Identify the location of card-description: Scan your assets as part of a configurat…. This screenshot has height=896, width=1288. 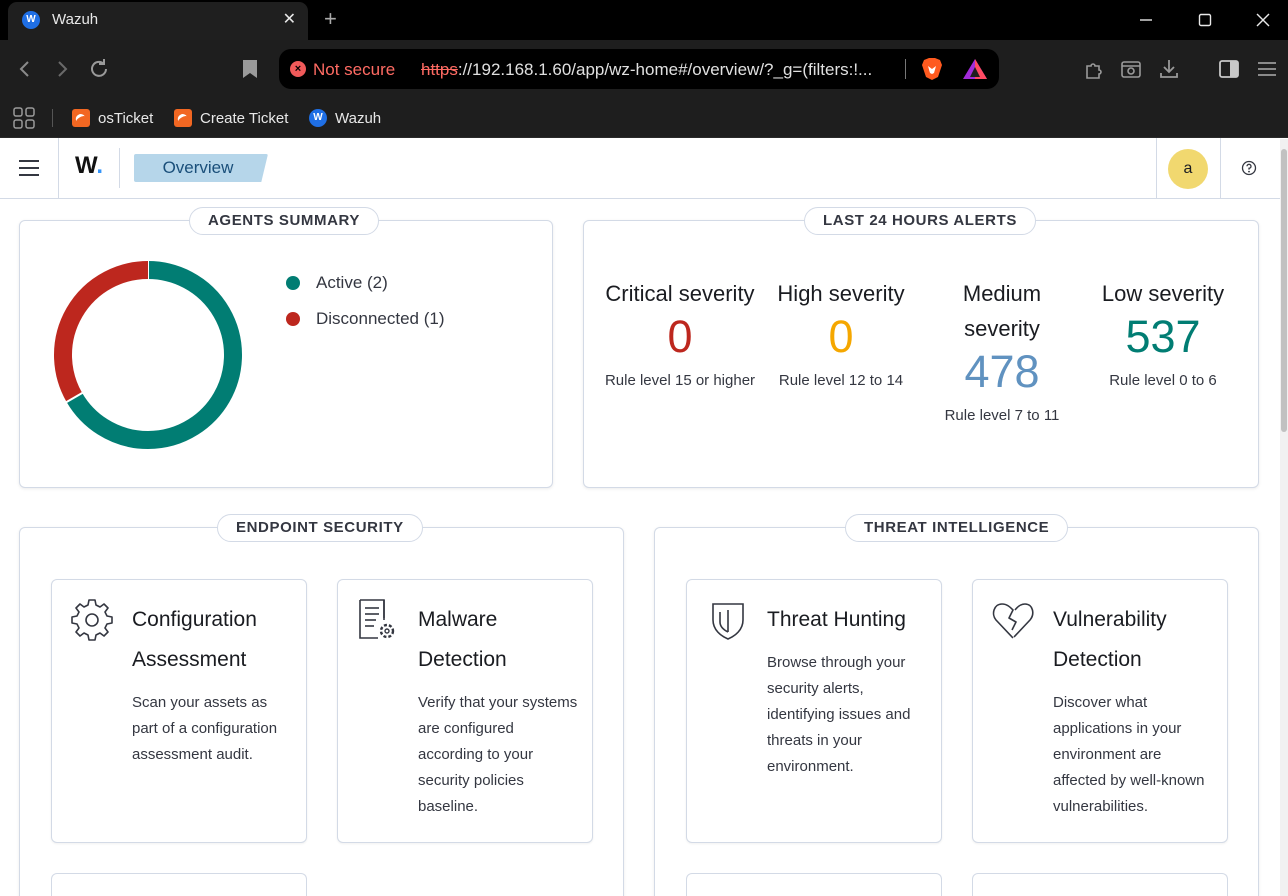
(205, 728).